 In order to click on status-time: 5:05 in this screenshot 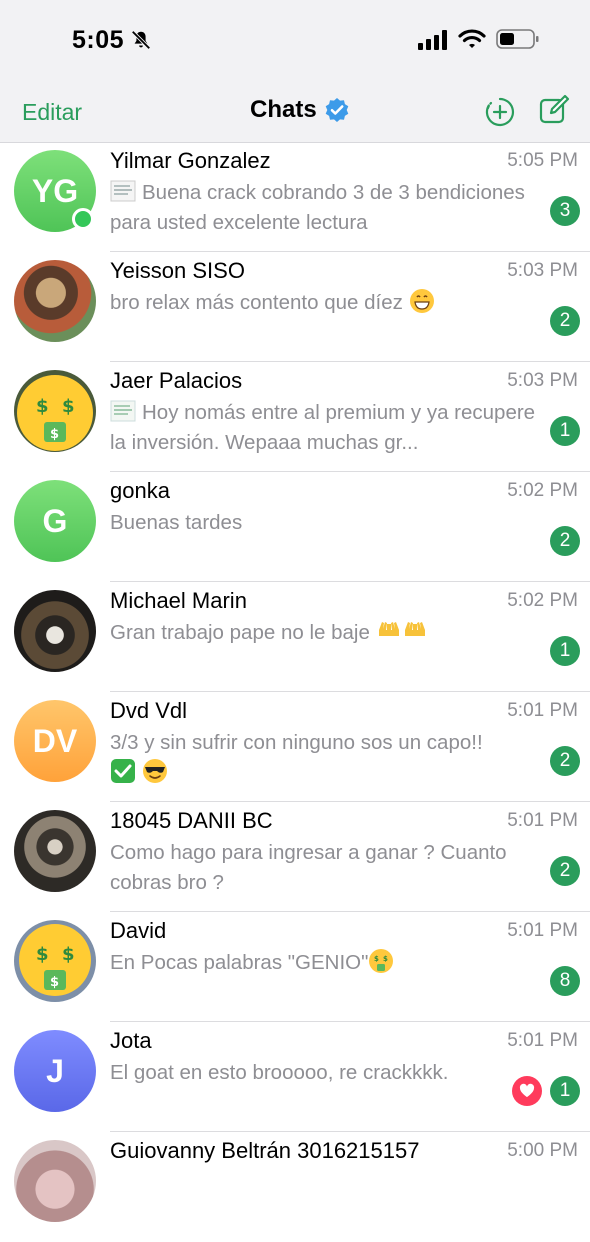, I will do `click(98, 40)`.